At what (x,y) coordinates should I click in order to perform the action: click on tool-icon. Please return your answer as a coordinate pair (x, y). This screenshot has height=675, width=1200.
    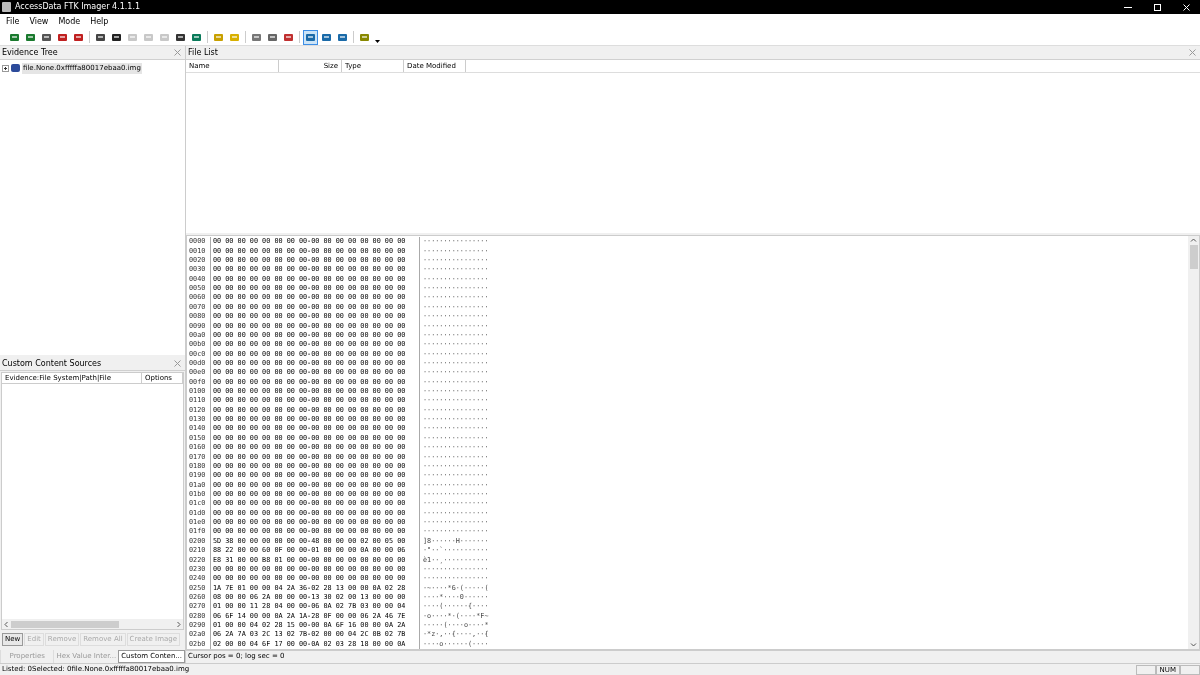
    Looking at the image, I should click on (310, 37).